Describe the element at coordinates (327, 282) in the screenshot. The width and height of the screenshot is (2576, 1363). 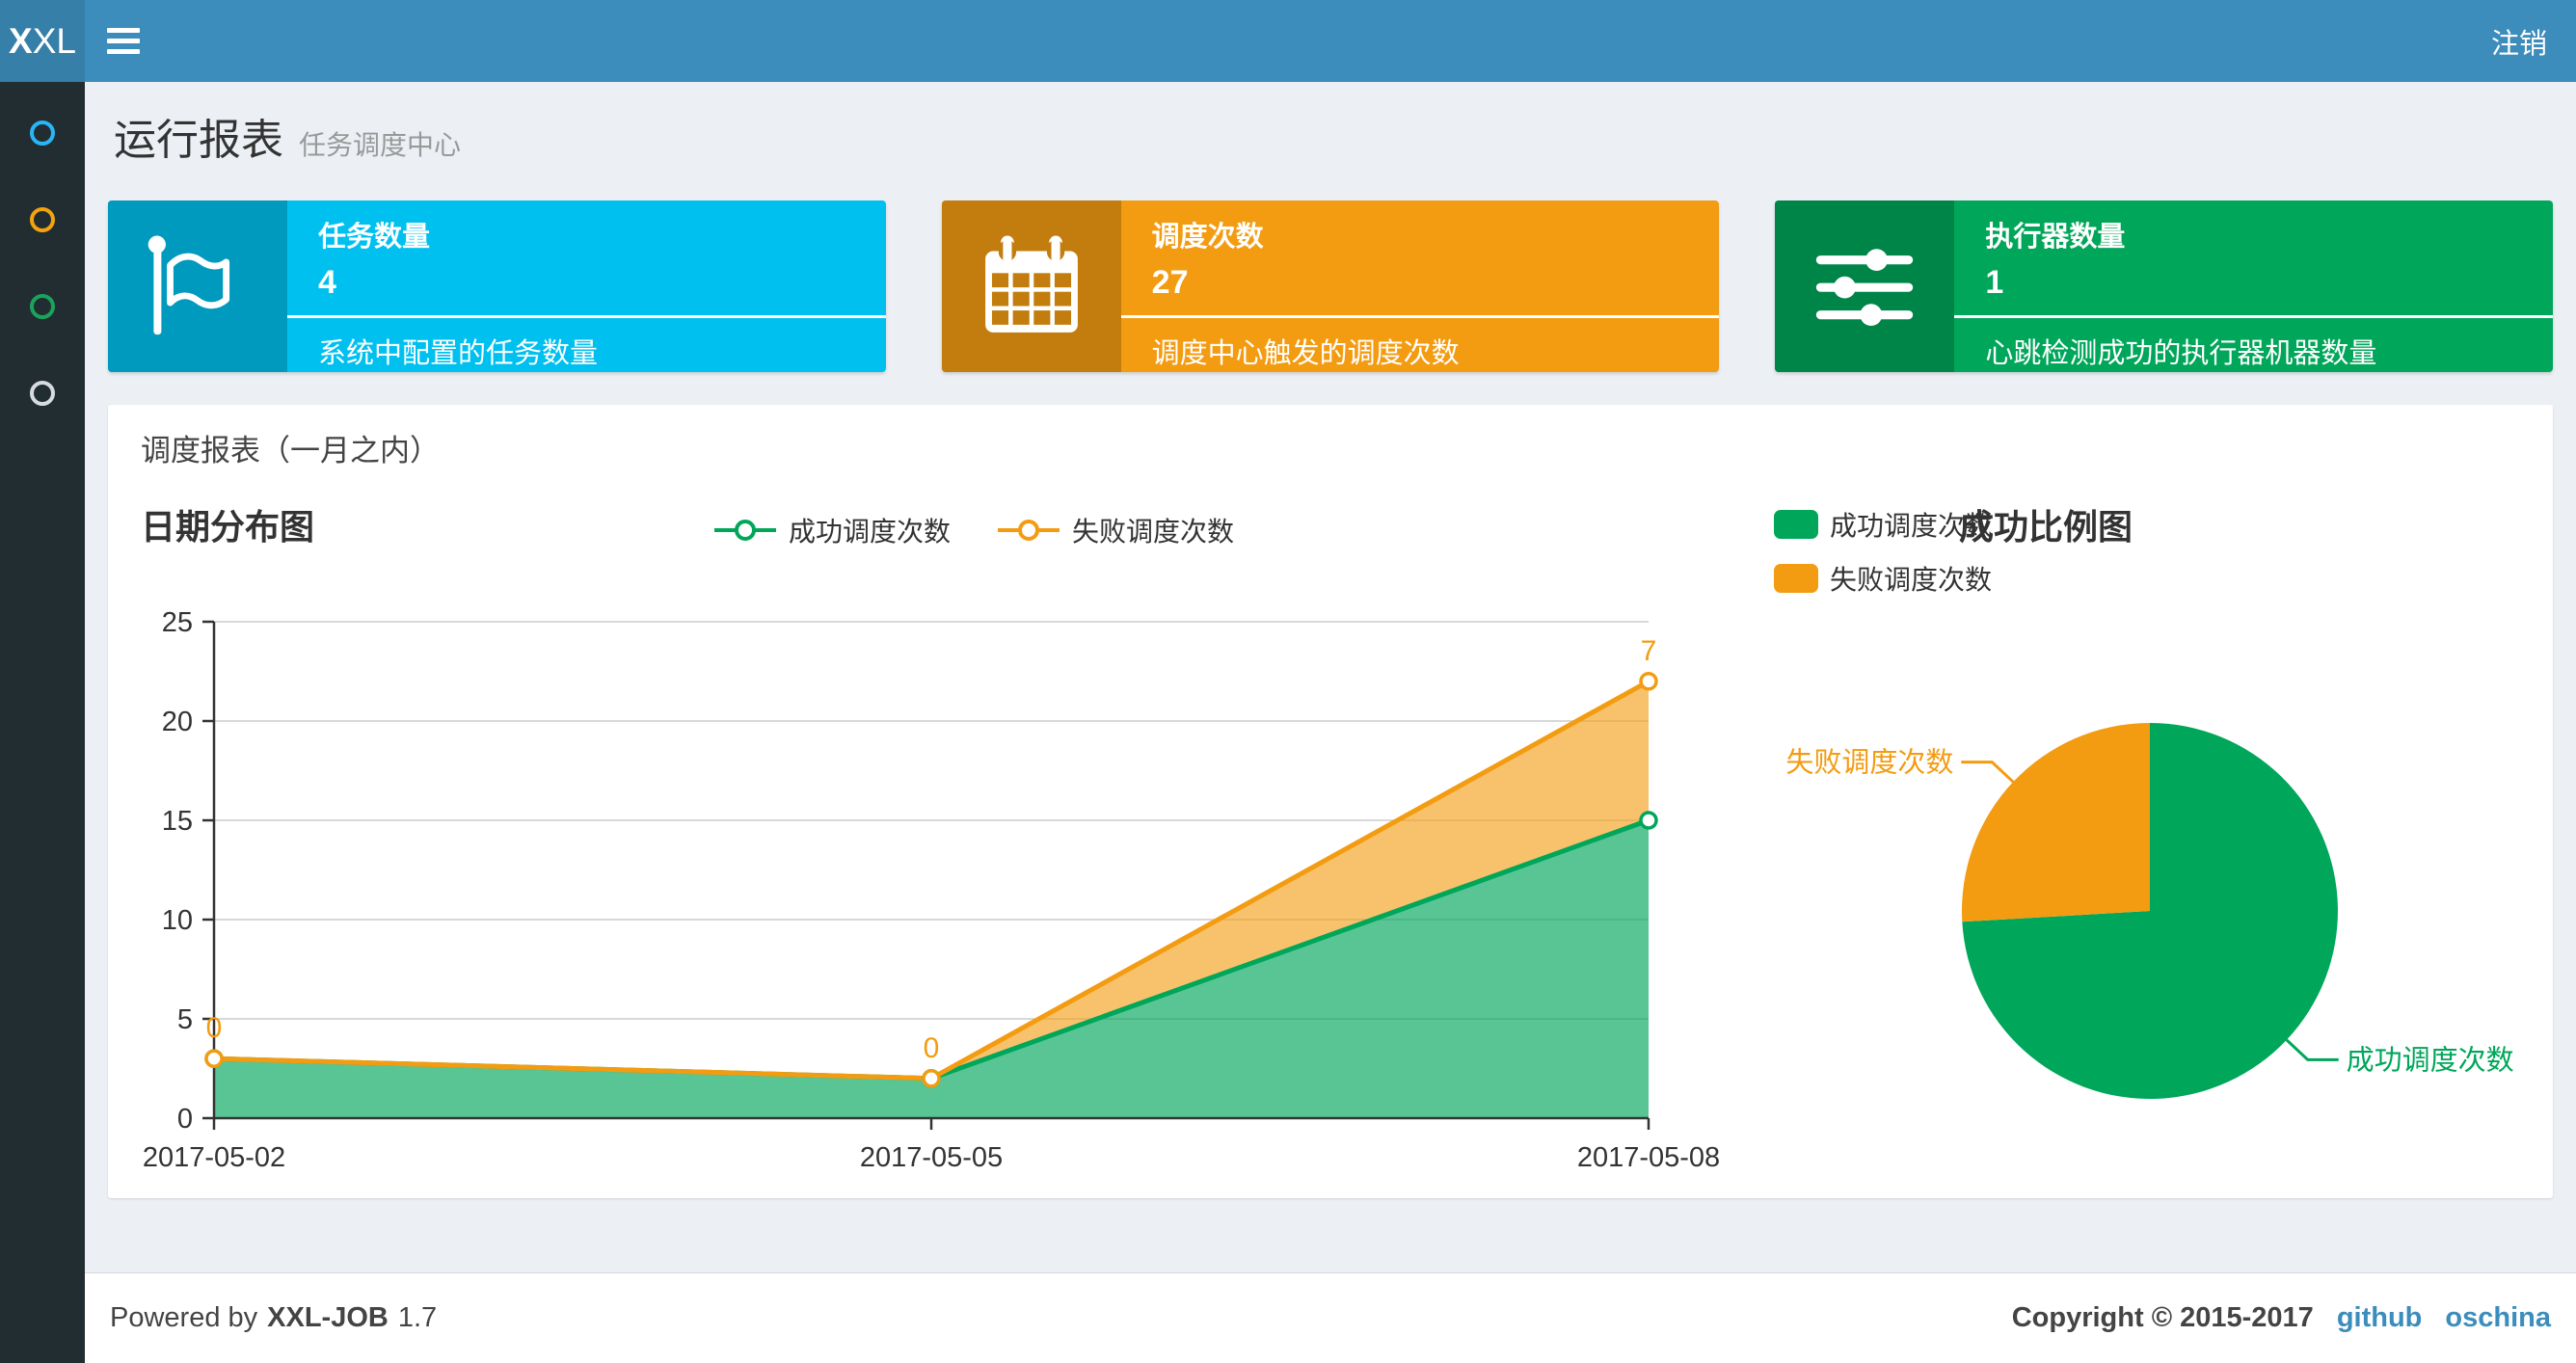
I see `stat-value: 4` at that location.